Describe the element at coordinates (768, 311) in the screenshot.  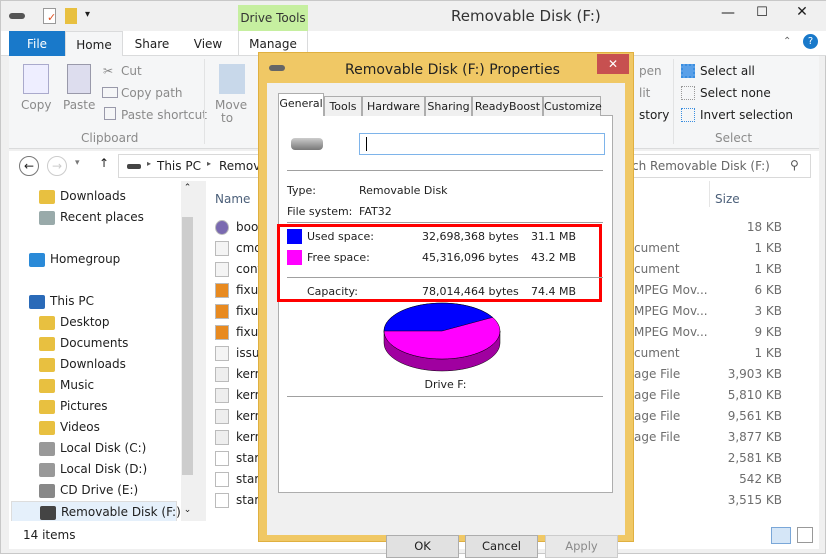
I see `file-size: 3 KB` at that location.